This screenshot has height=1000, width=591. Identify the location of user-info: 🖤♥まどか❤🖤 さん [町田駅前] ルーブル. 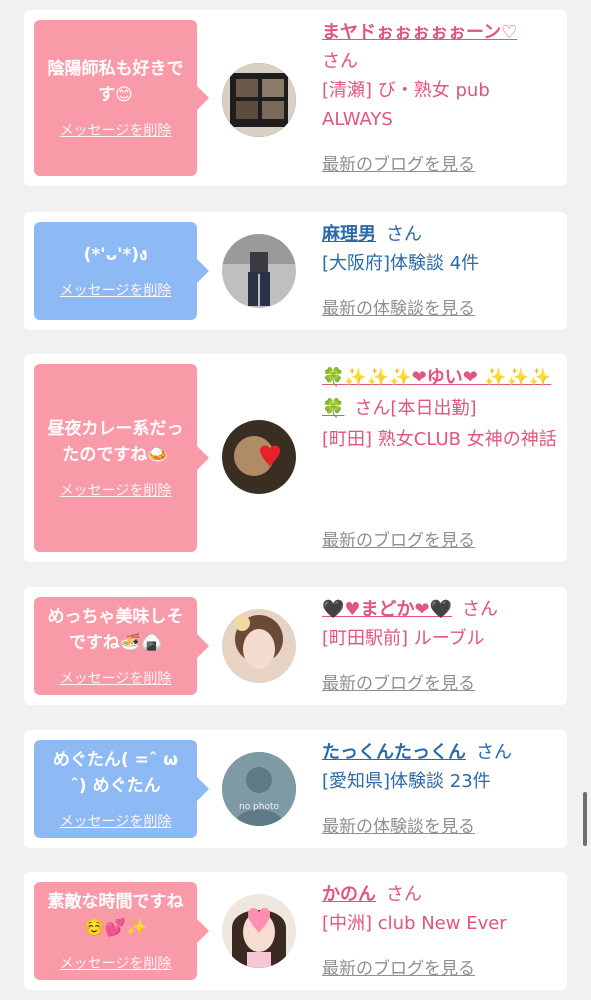
(441, 624).